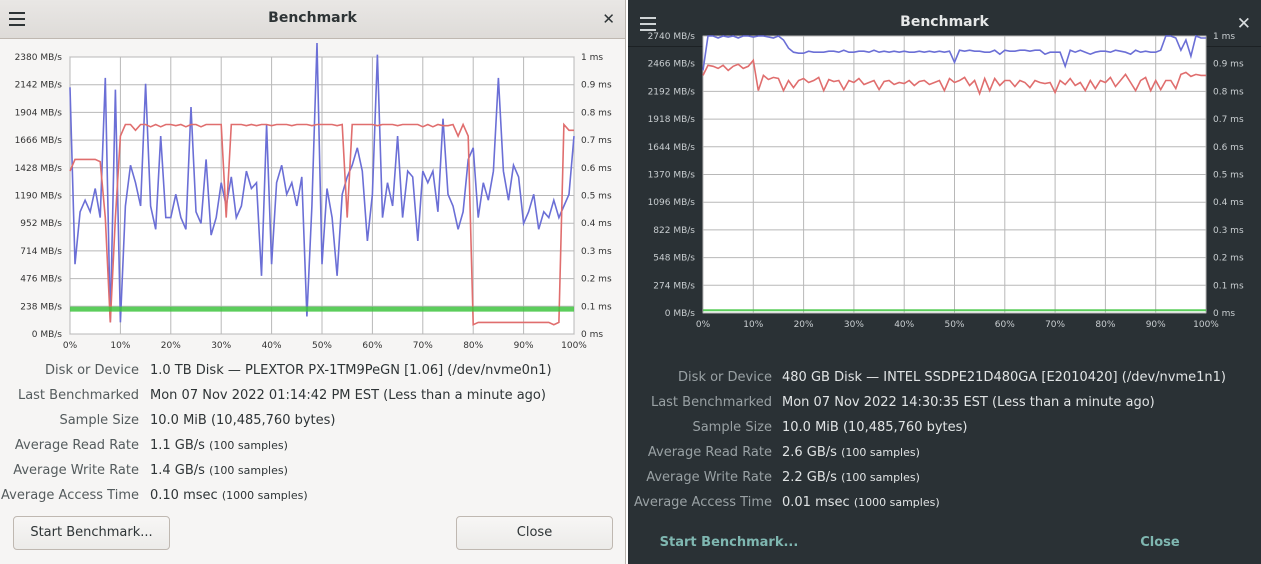  What do you see at coordinates (41, 252) in the screenshot?
I see `y-tick-label: 714 MB/s` at bounding box center [41, 252].